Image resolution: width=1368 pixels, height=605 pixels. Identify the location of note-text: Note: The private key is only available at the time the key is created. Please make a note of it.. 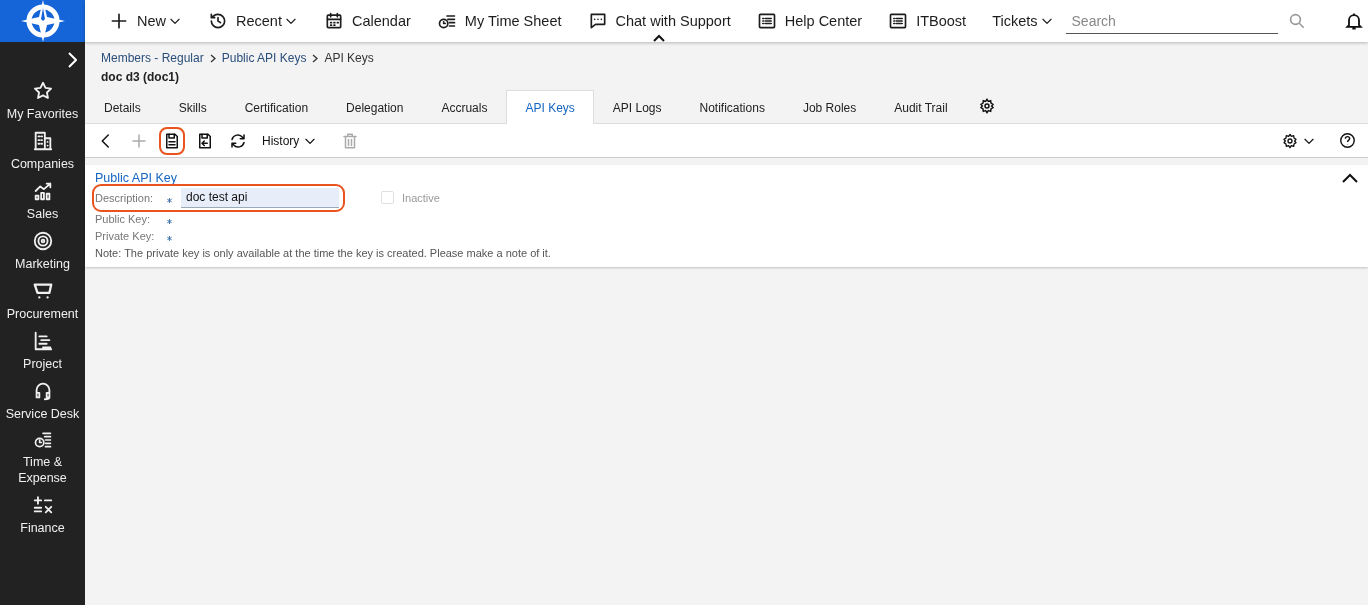
(323, 253).